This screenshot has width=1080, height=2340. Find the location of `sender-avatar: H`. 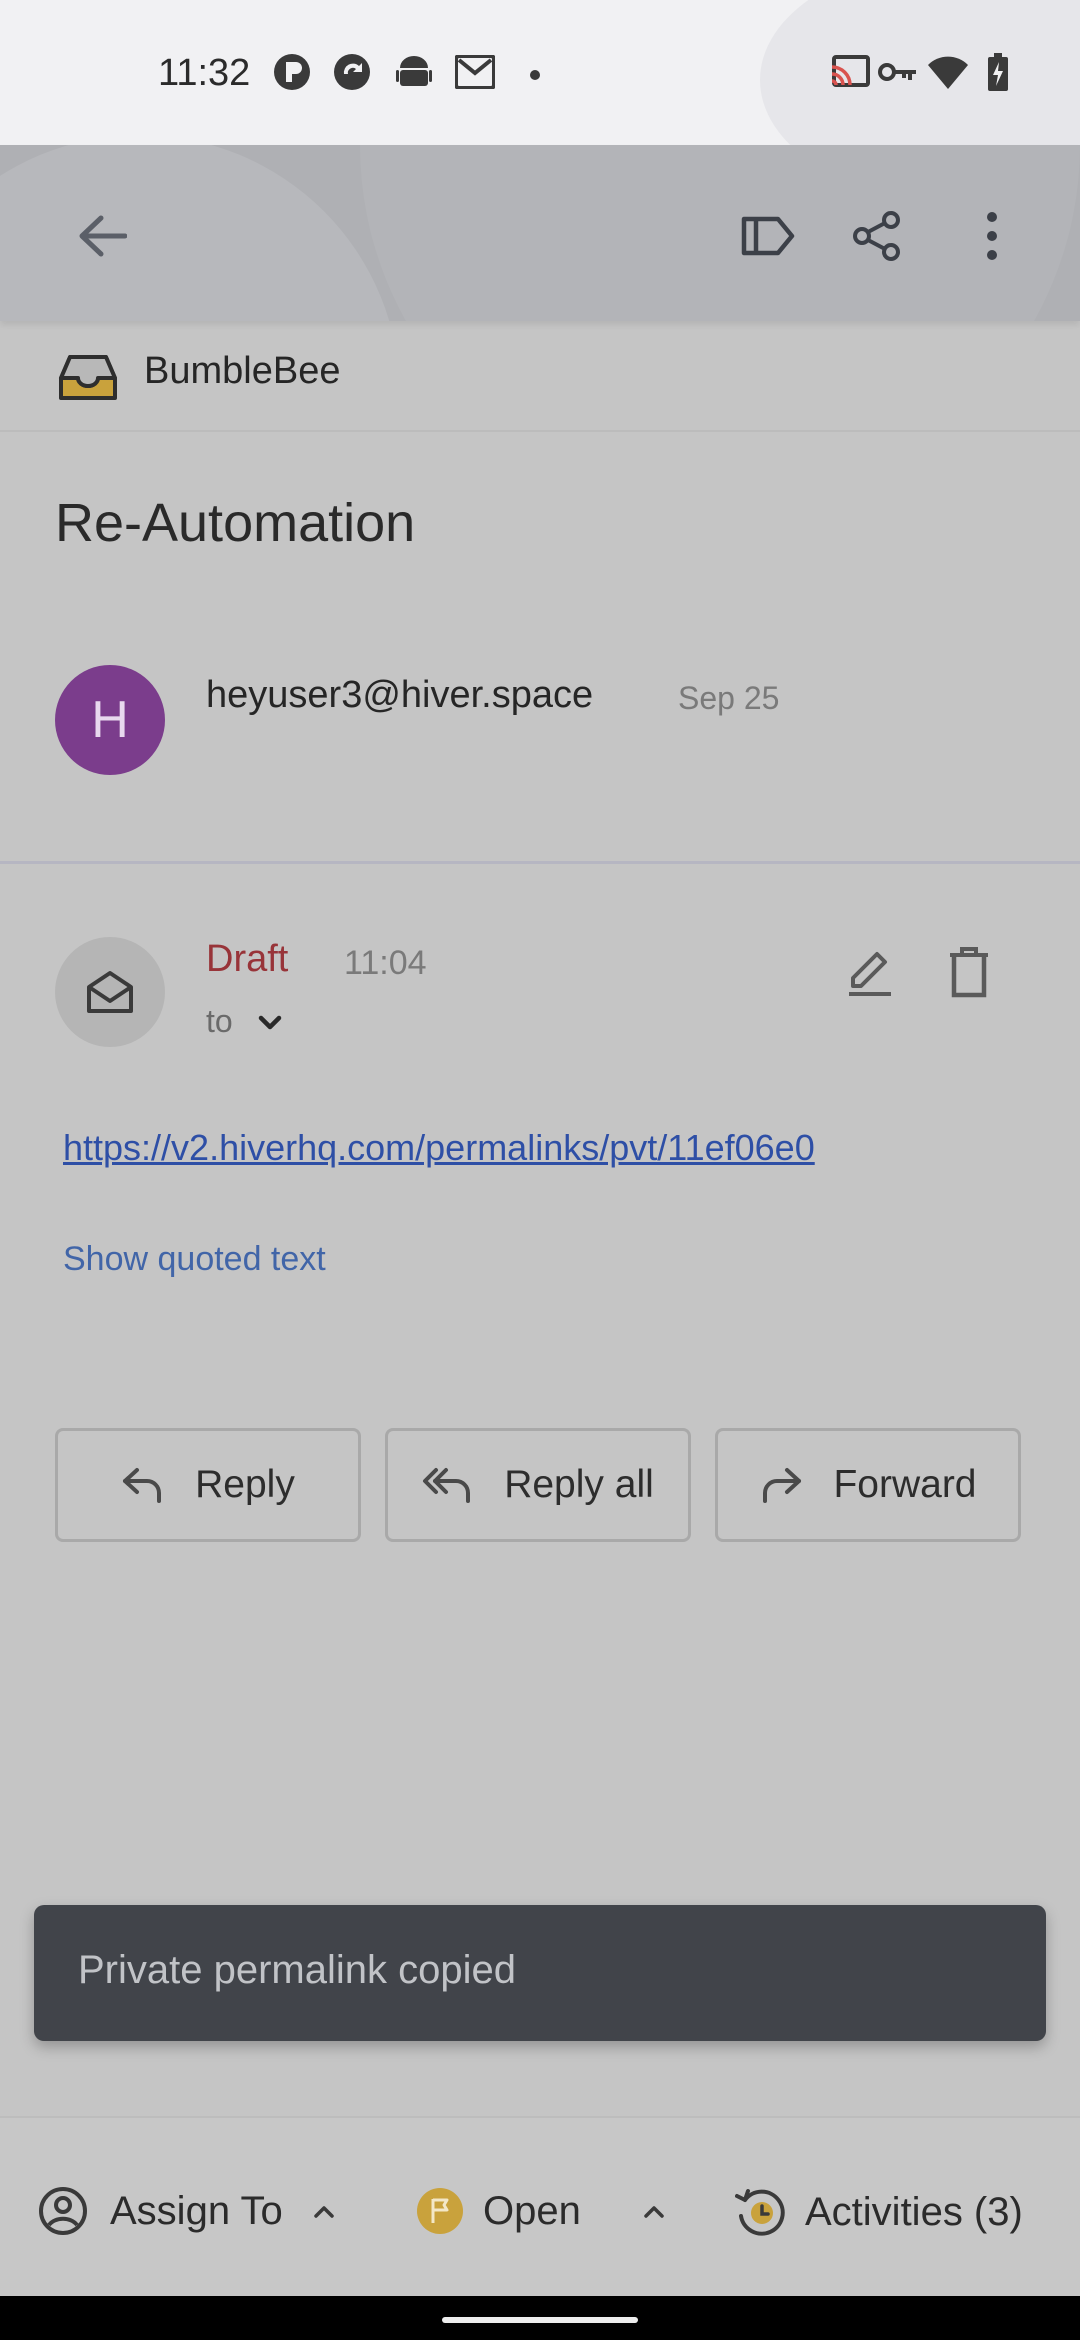

sender-avatar: H is located at coordinates (110, 720).